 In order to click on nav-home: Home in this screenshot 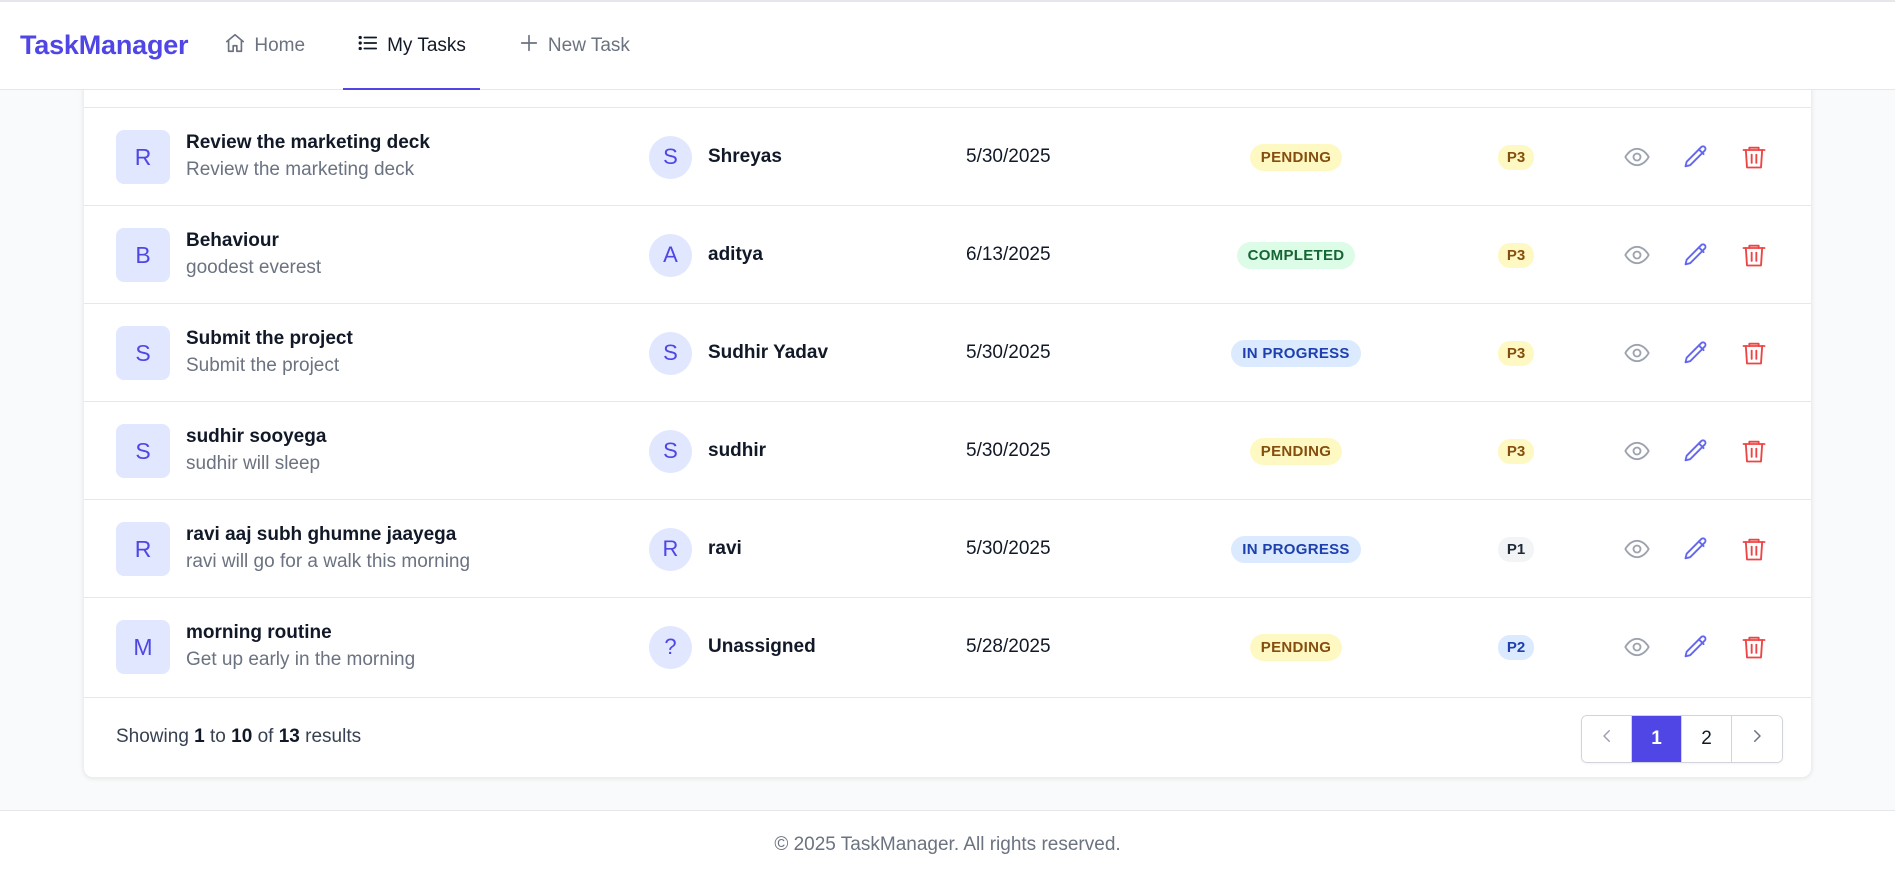, I will do `click(264, 45)`.